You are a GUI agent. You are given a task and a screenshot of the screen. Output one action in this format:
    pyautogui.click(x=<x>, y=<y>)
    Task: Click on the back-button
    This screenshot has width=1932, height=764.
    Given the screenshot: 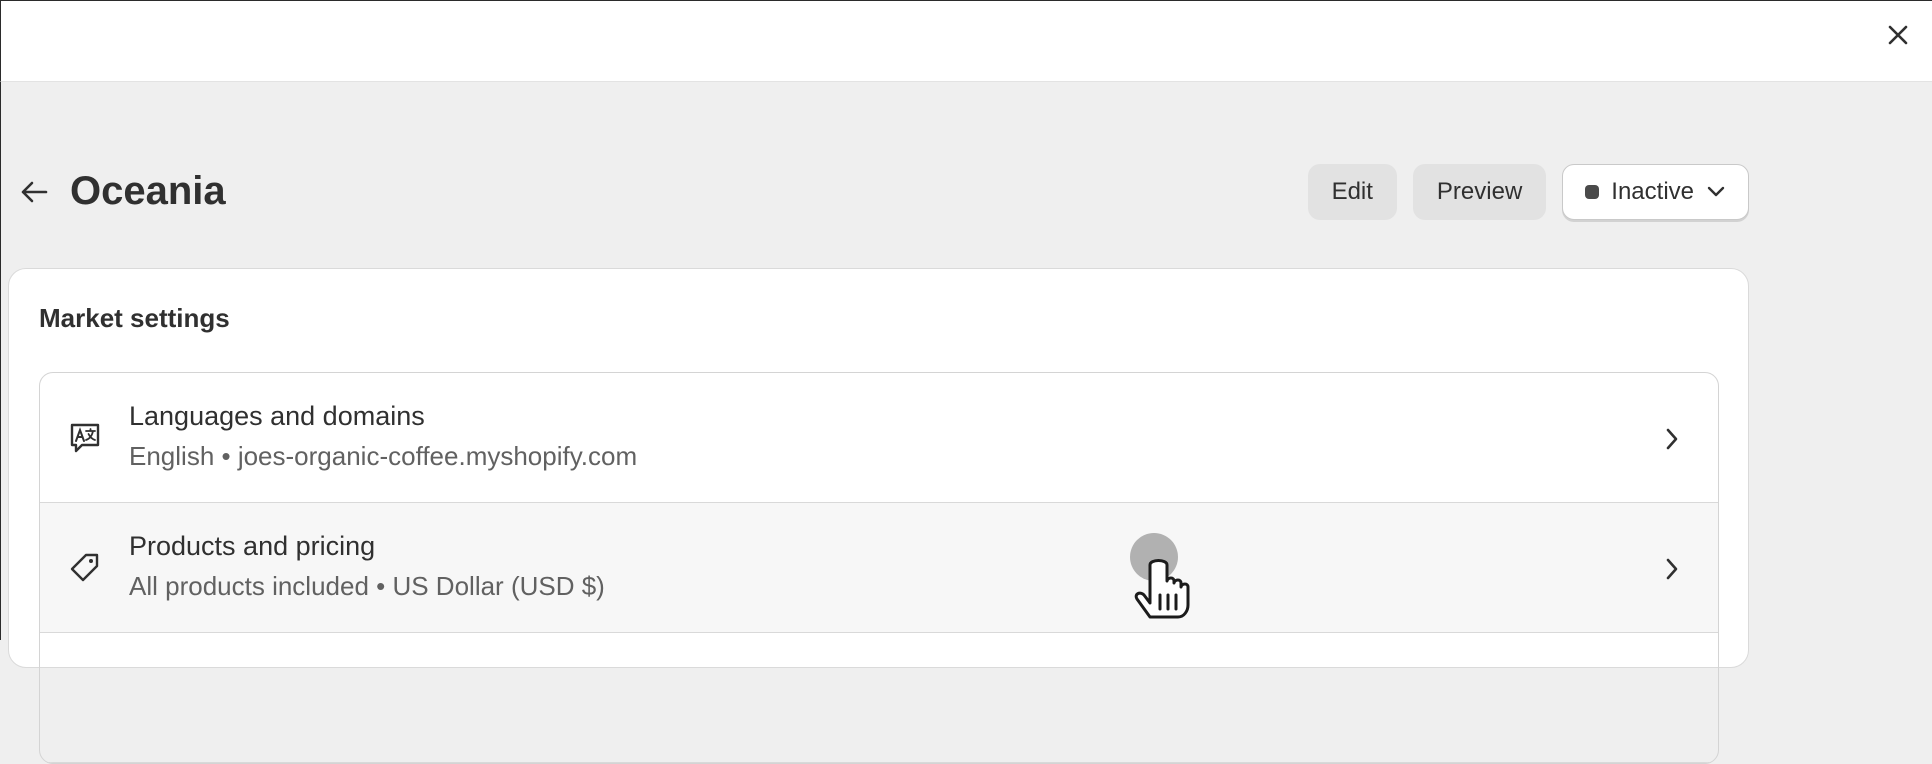 What is the action you would take?
    pyautogui.click(x=34, y=192)
    